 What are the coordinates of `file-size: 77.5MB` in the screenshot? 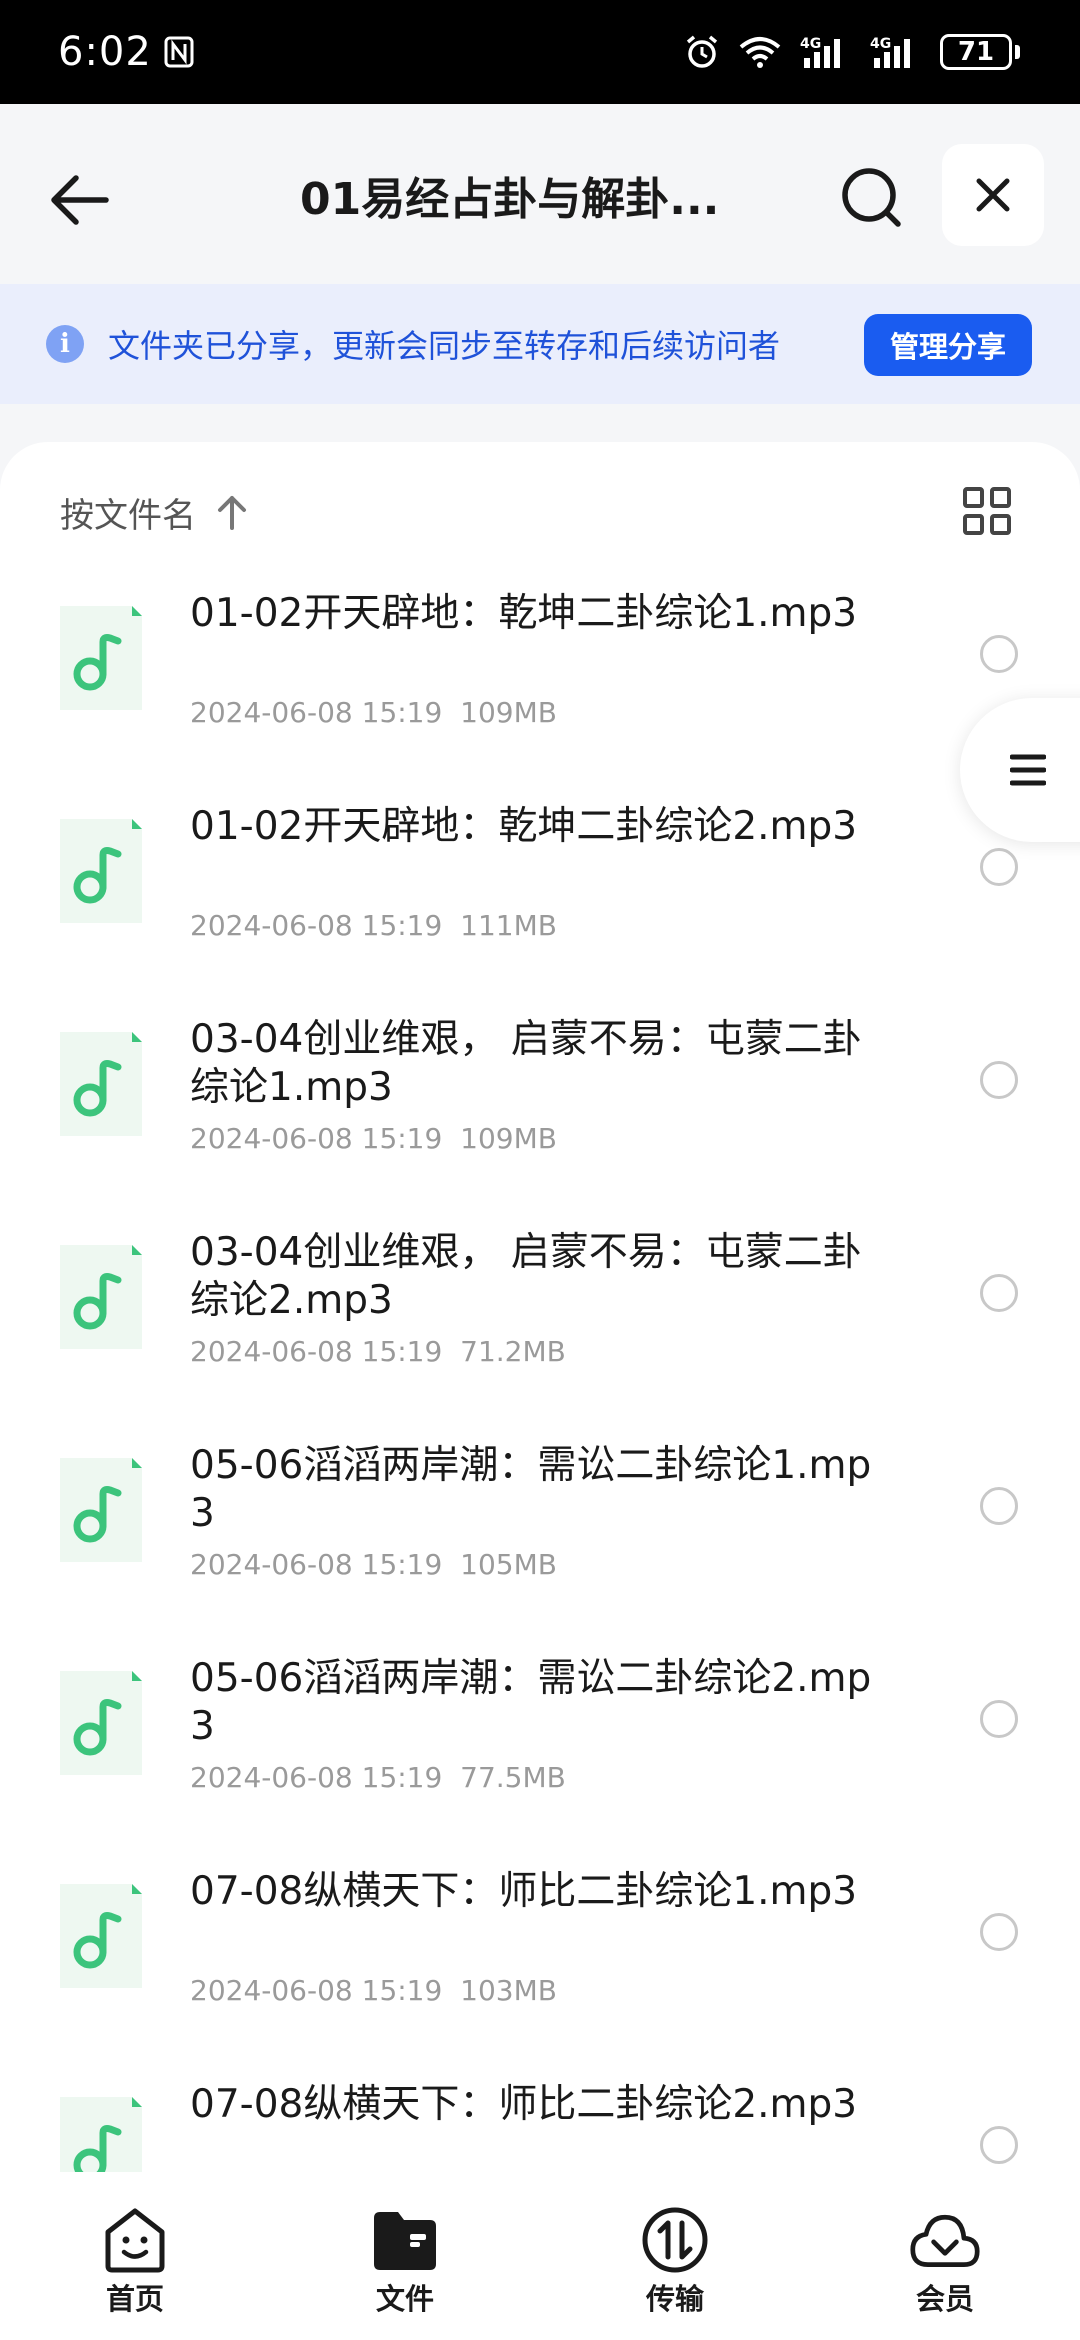 It's located at (513, 1777).